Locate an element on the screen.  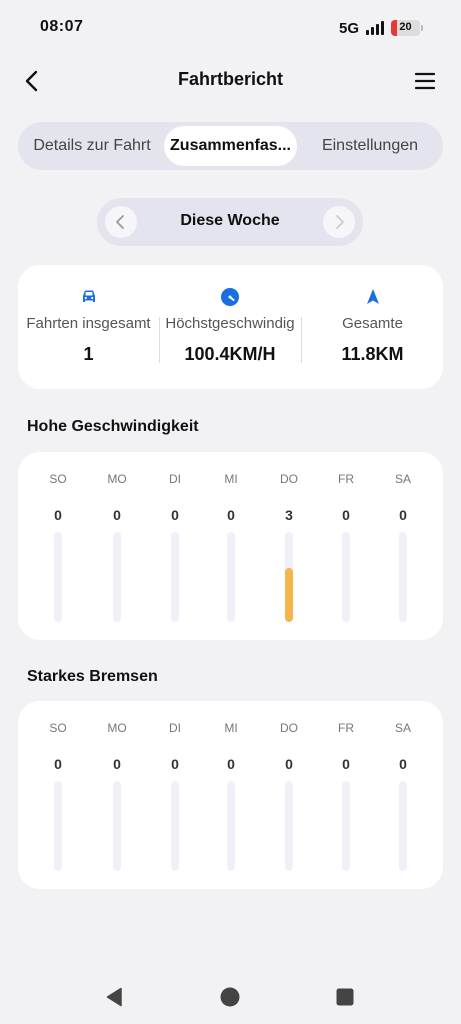
bar-fill is located at coordinates (289, 595).